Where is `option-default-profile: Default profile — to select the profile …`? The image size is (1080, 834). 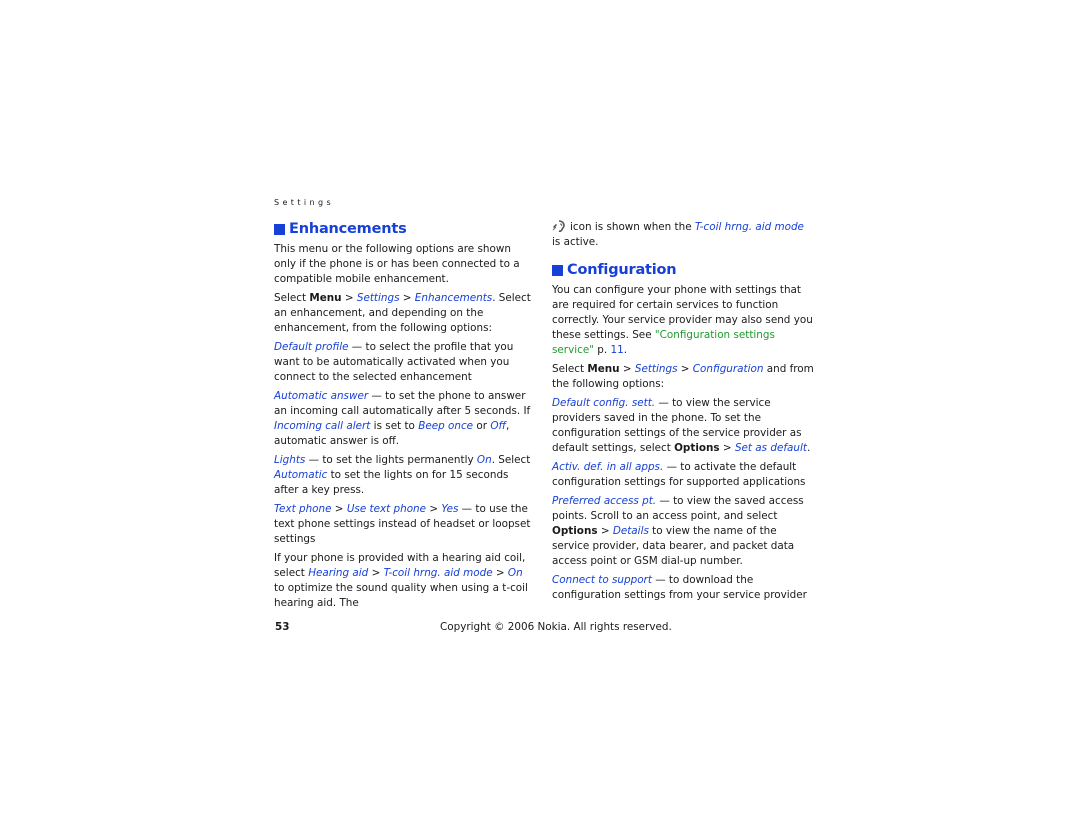 option-default-profile: Default profile — to select the profile … is located at coordinates (405, 362).